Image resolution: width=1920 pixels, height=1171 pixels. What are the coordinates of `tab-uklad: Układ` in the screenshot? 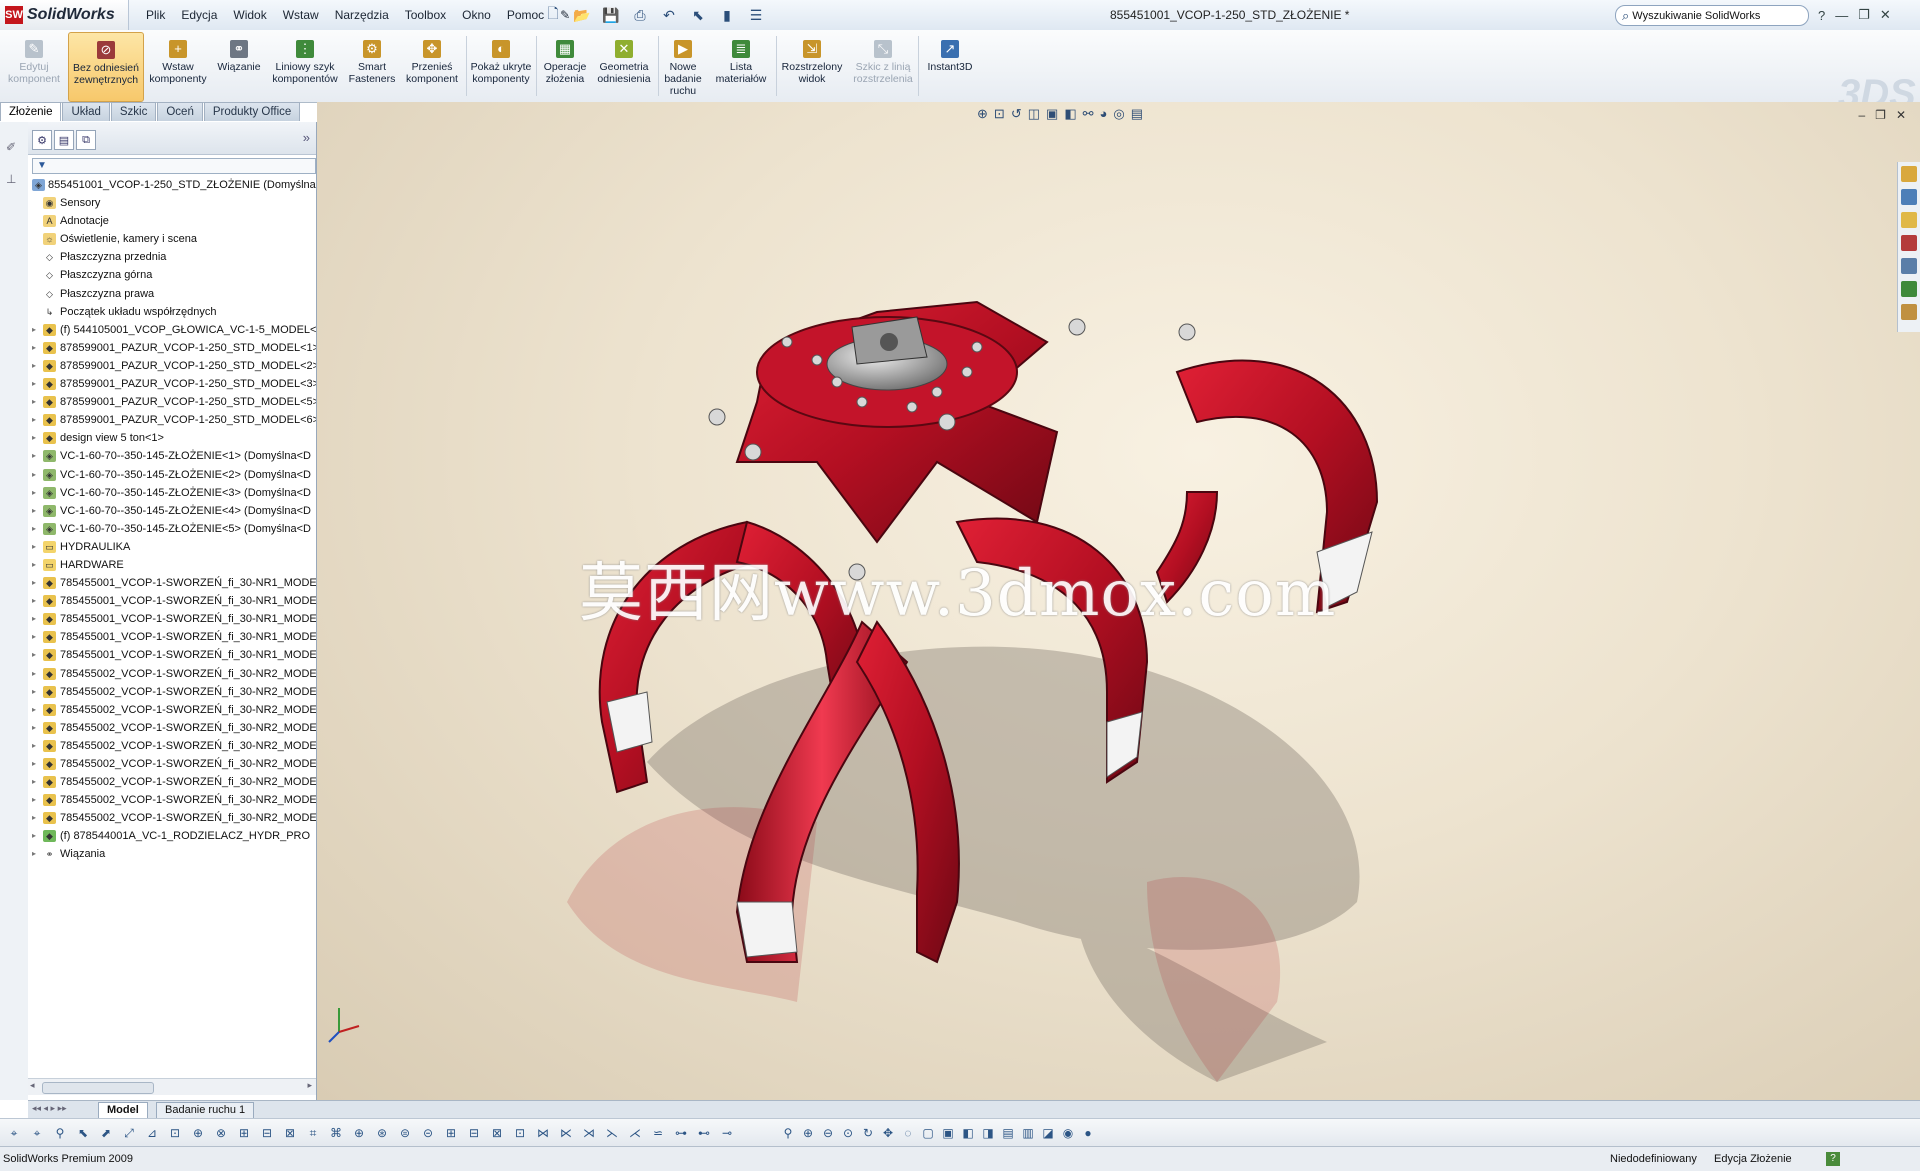 It's located at (86, 111).